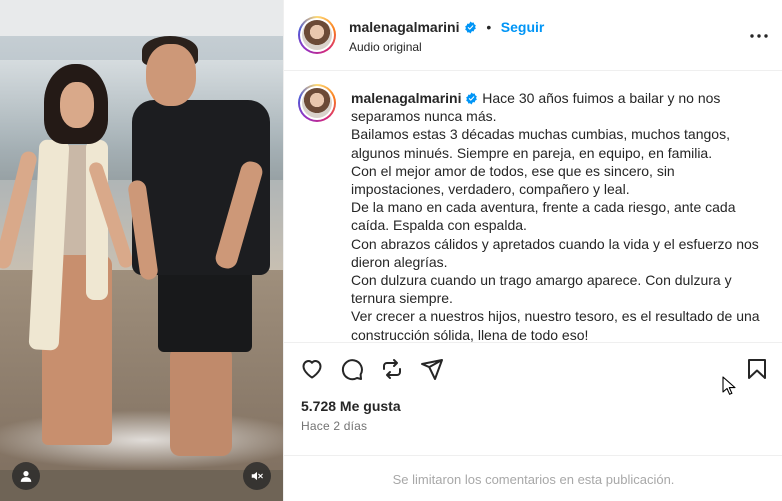 The width and height of the screenshot is (782, 501). I want to click on speaker-muted-icon, so click(257, 476).